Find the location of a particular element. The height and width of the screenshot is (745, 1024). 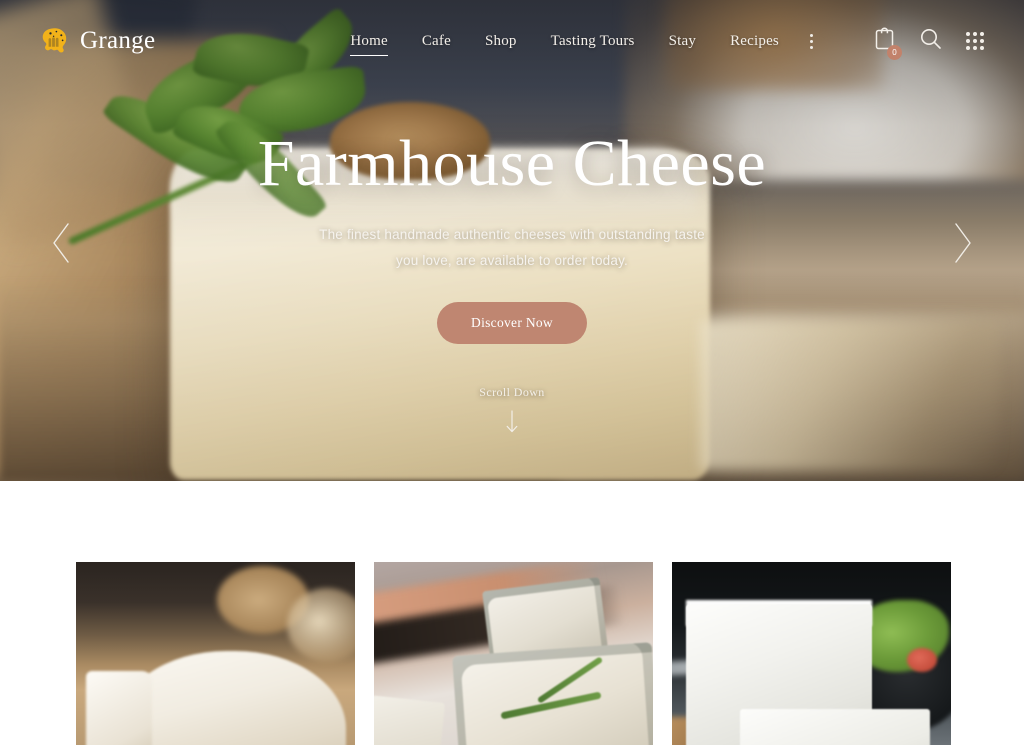

carousel-next-button is located at coordinates (963, 245).